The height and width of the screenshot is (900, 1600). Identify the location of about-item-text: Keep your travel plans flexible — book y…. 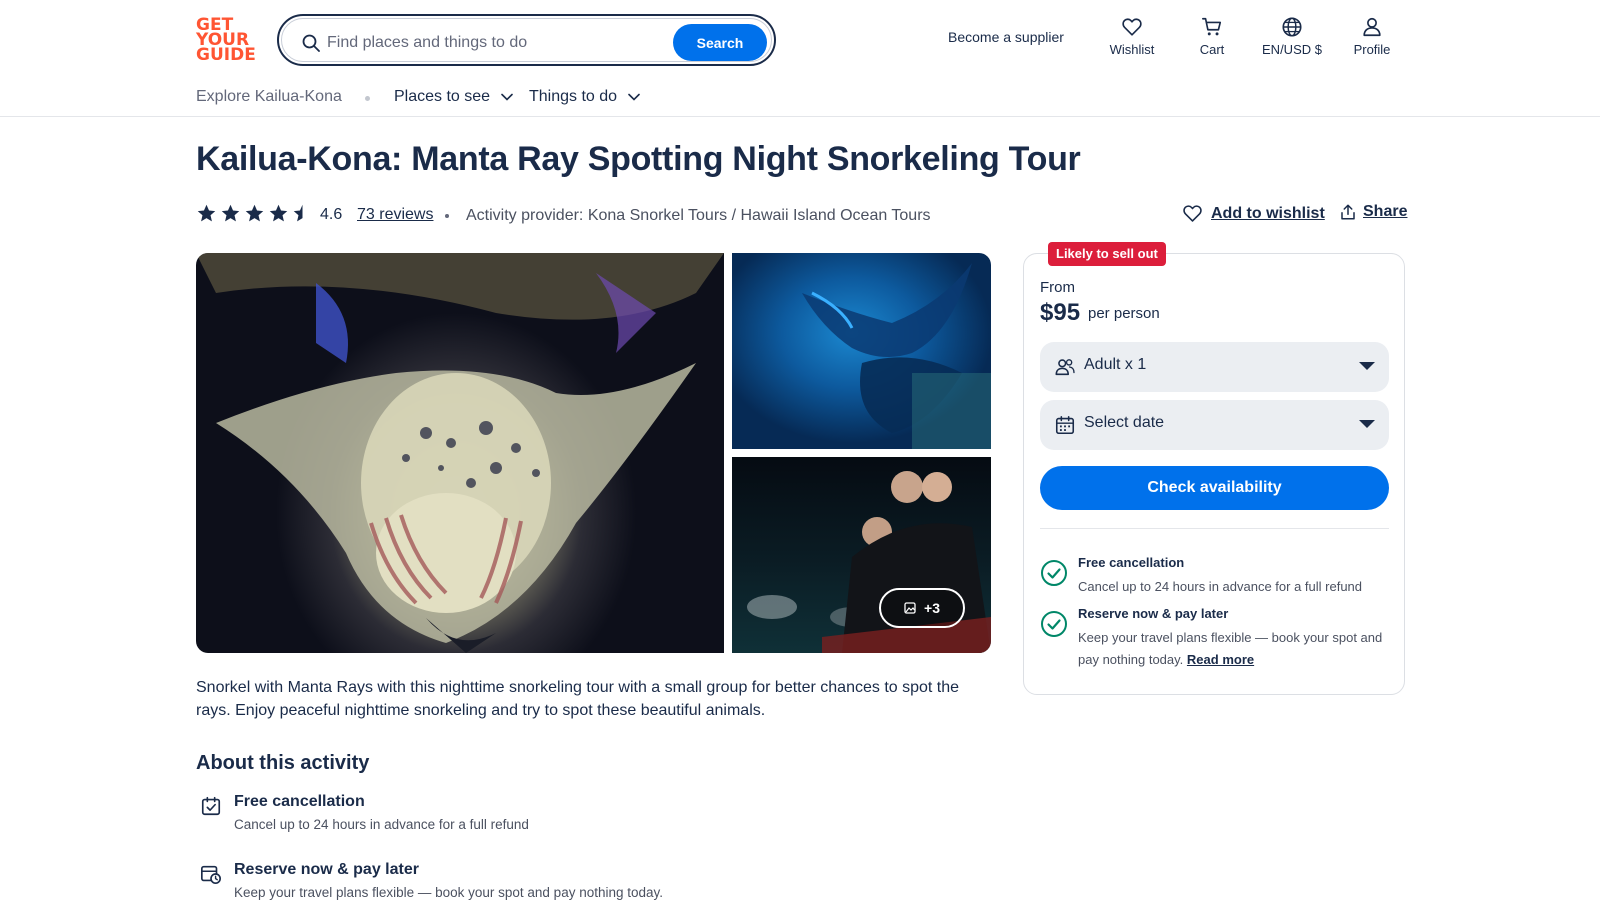
(449, 892).